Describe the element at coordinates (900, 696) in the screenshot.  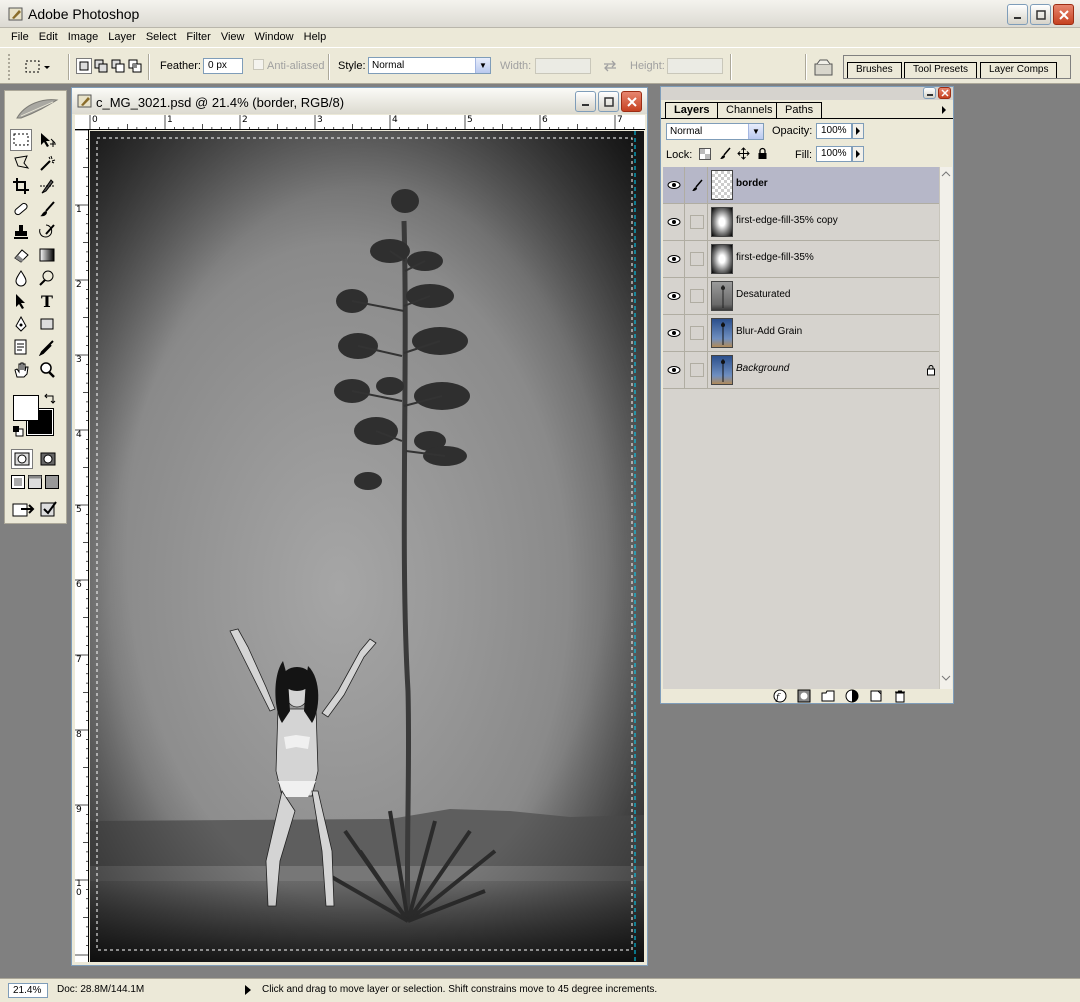
I see `trash-icon` at that location.